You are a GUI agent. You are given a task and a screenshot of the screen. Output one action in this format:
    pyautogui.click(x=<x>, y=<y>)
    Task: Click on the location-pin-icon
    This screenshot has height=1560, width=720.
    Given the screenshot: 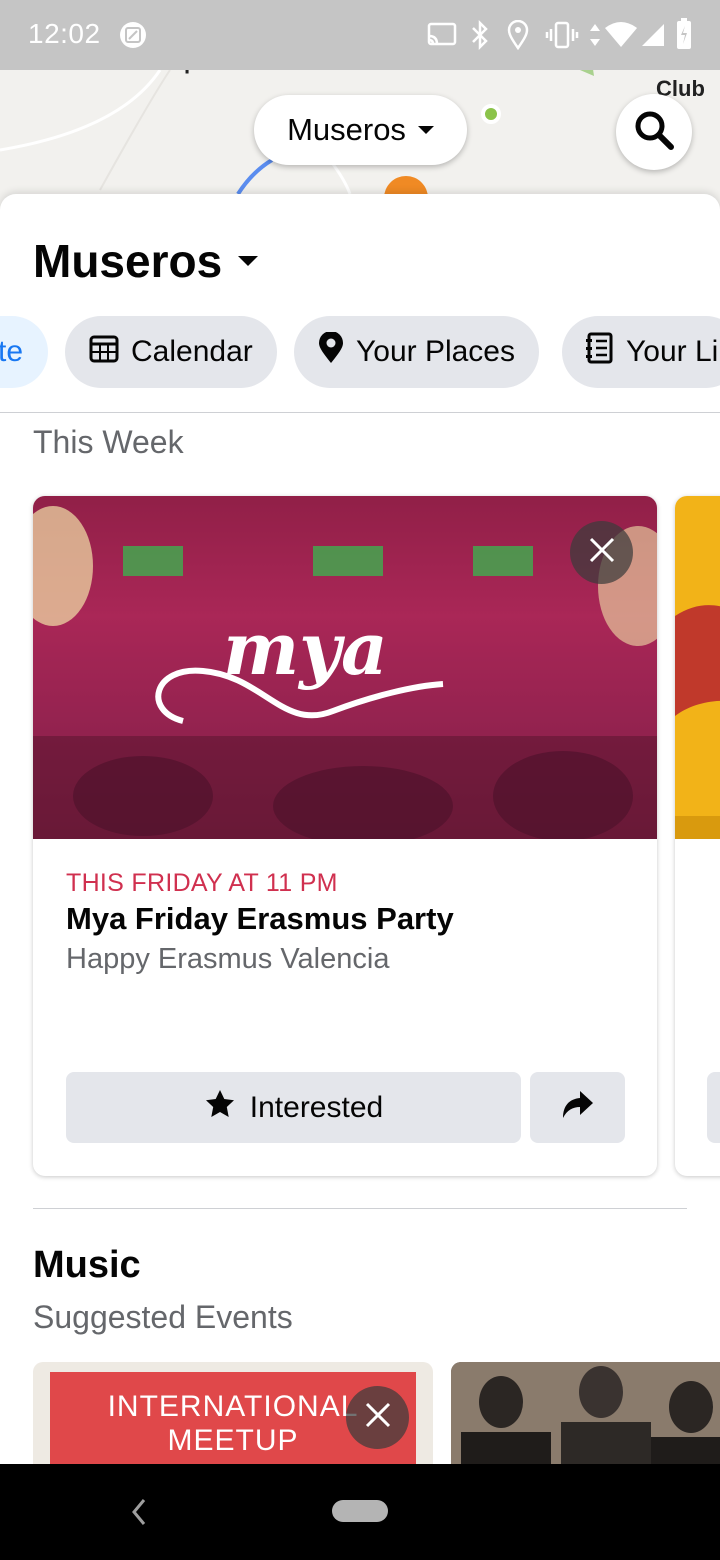 What is the action you would take?
    pyautogui.click(x=331, y=351)
    